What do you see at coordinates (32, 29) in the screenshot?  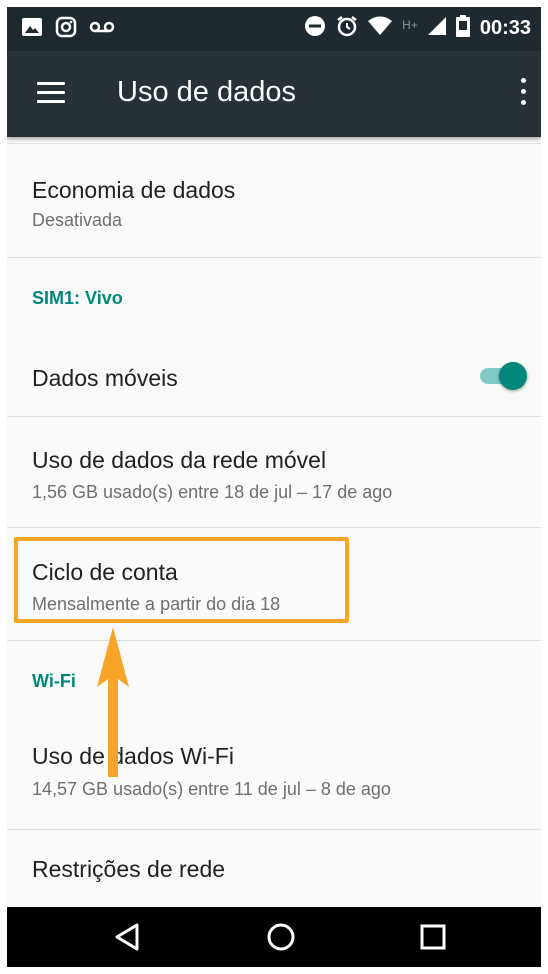 I see `image-icon` at bounding box center [32, 29].